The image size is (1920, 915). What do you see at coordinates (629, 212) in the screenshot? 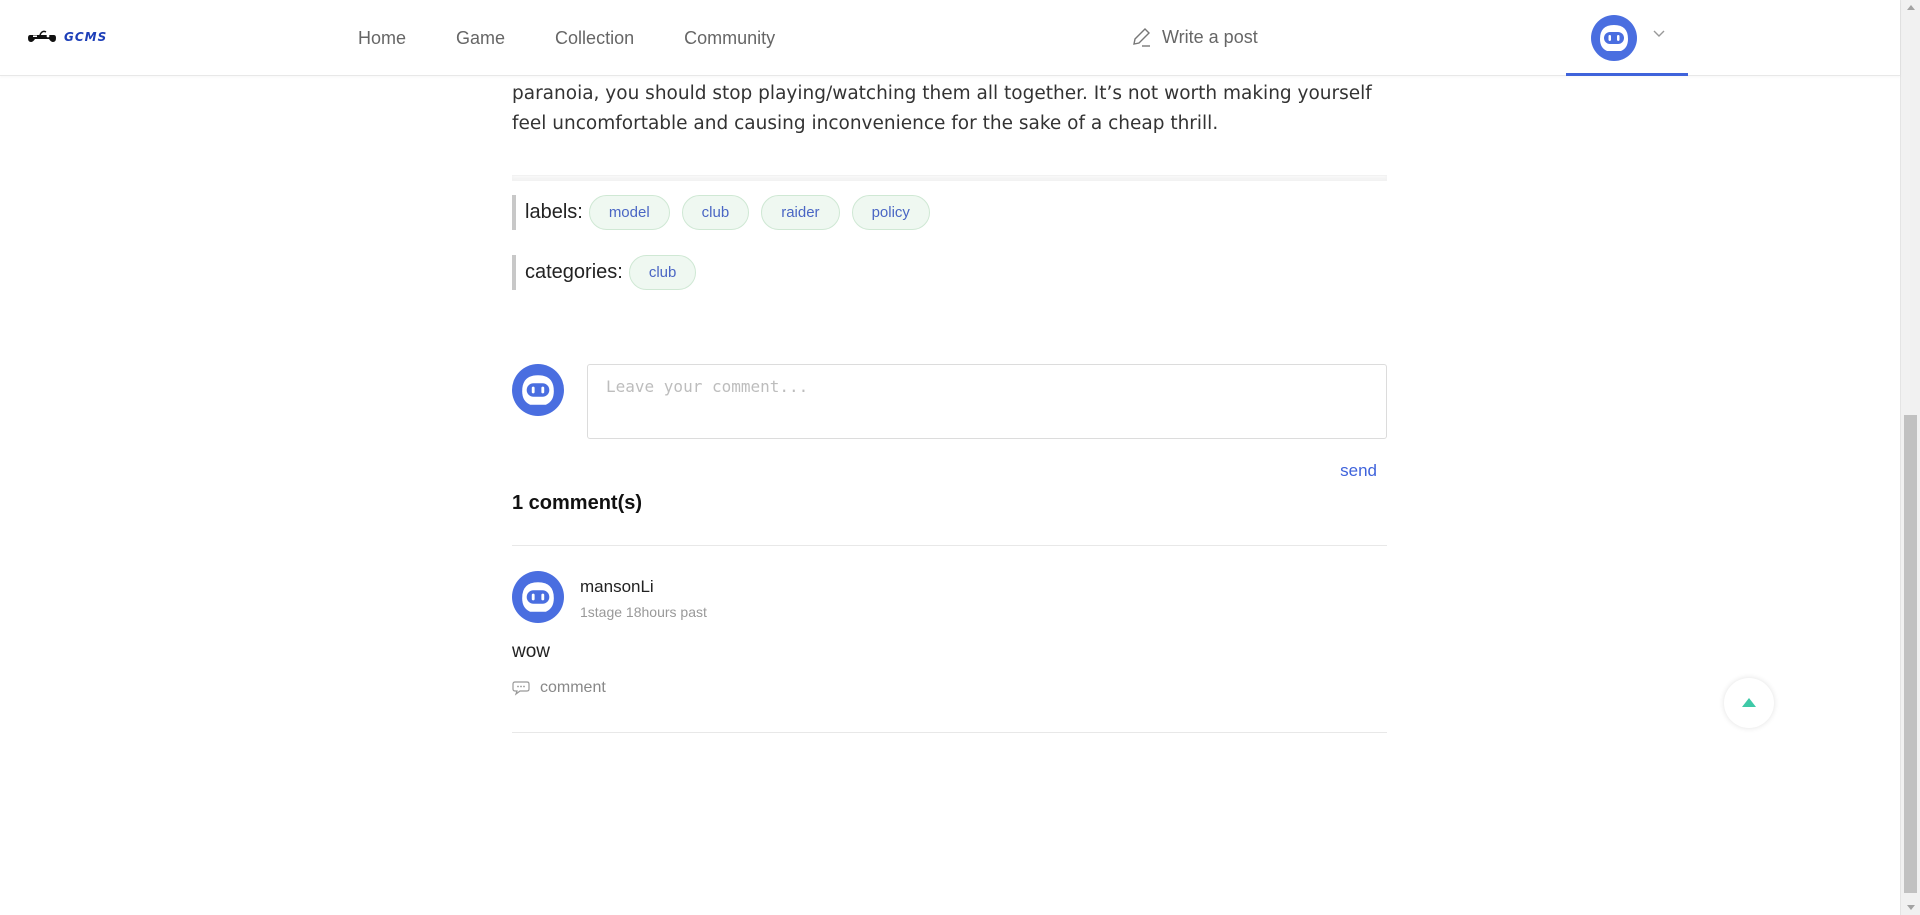
I see `label-tag: model` at bounding box center [629, 212].